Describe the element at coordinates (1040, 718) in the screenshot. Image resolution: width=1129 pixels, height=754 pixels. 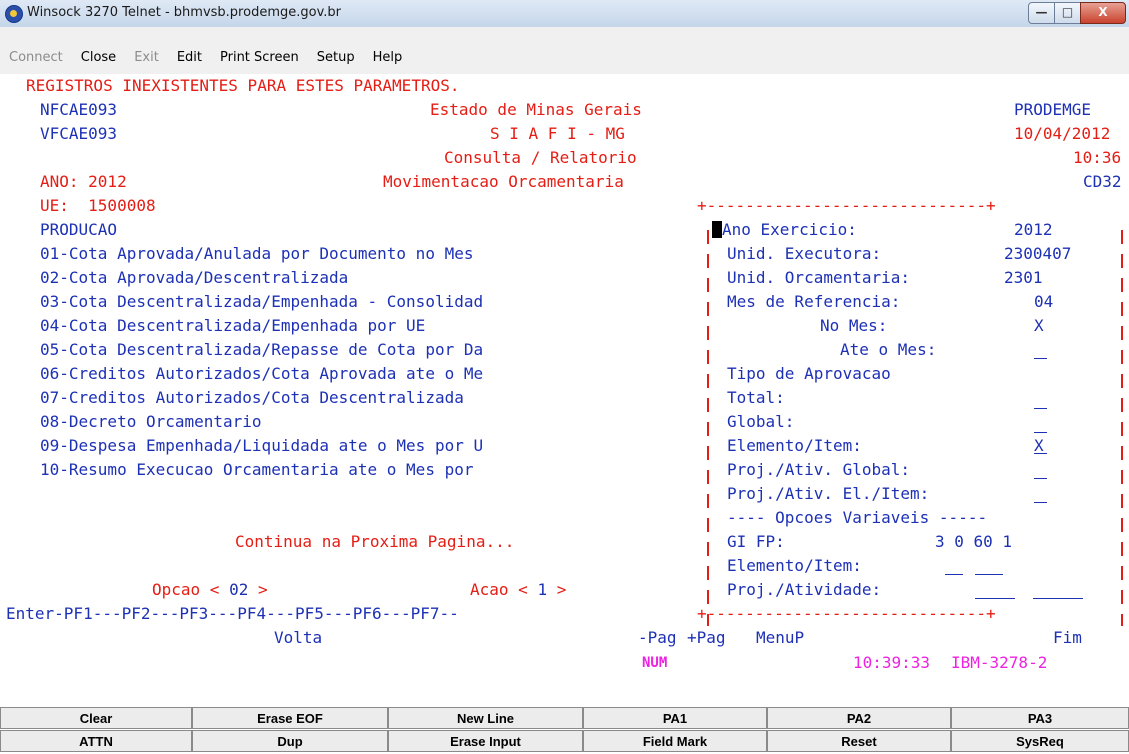
I see `key-pa3: PA3` at that location.